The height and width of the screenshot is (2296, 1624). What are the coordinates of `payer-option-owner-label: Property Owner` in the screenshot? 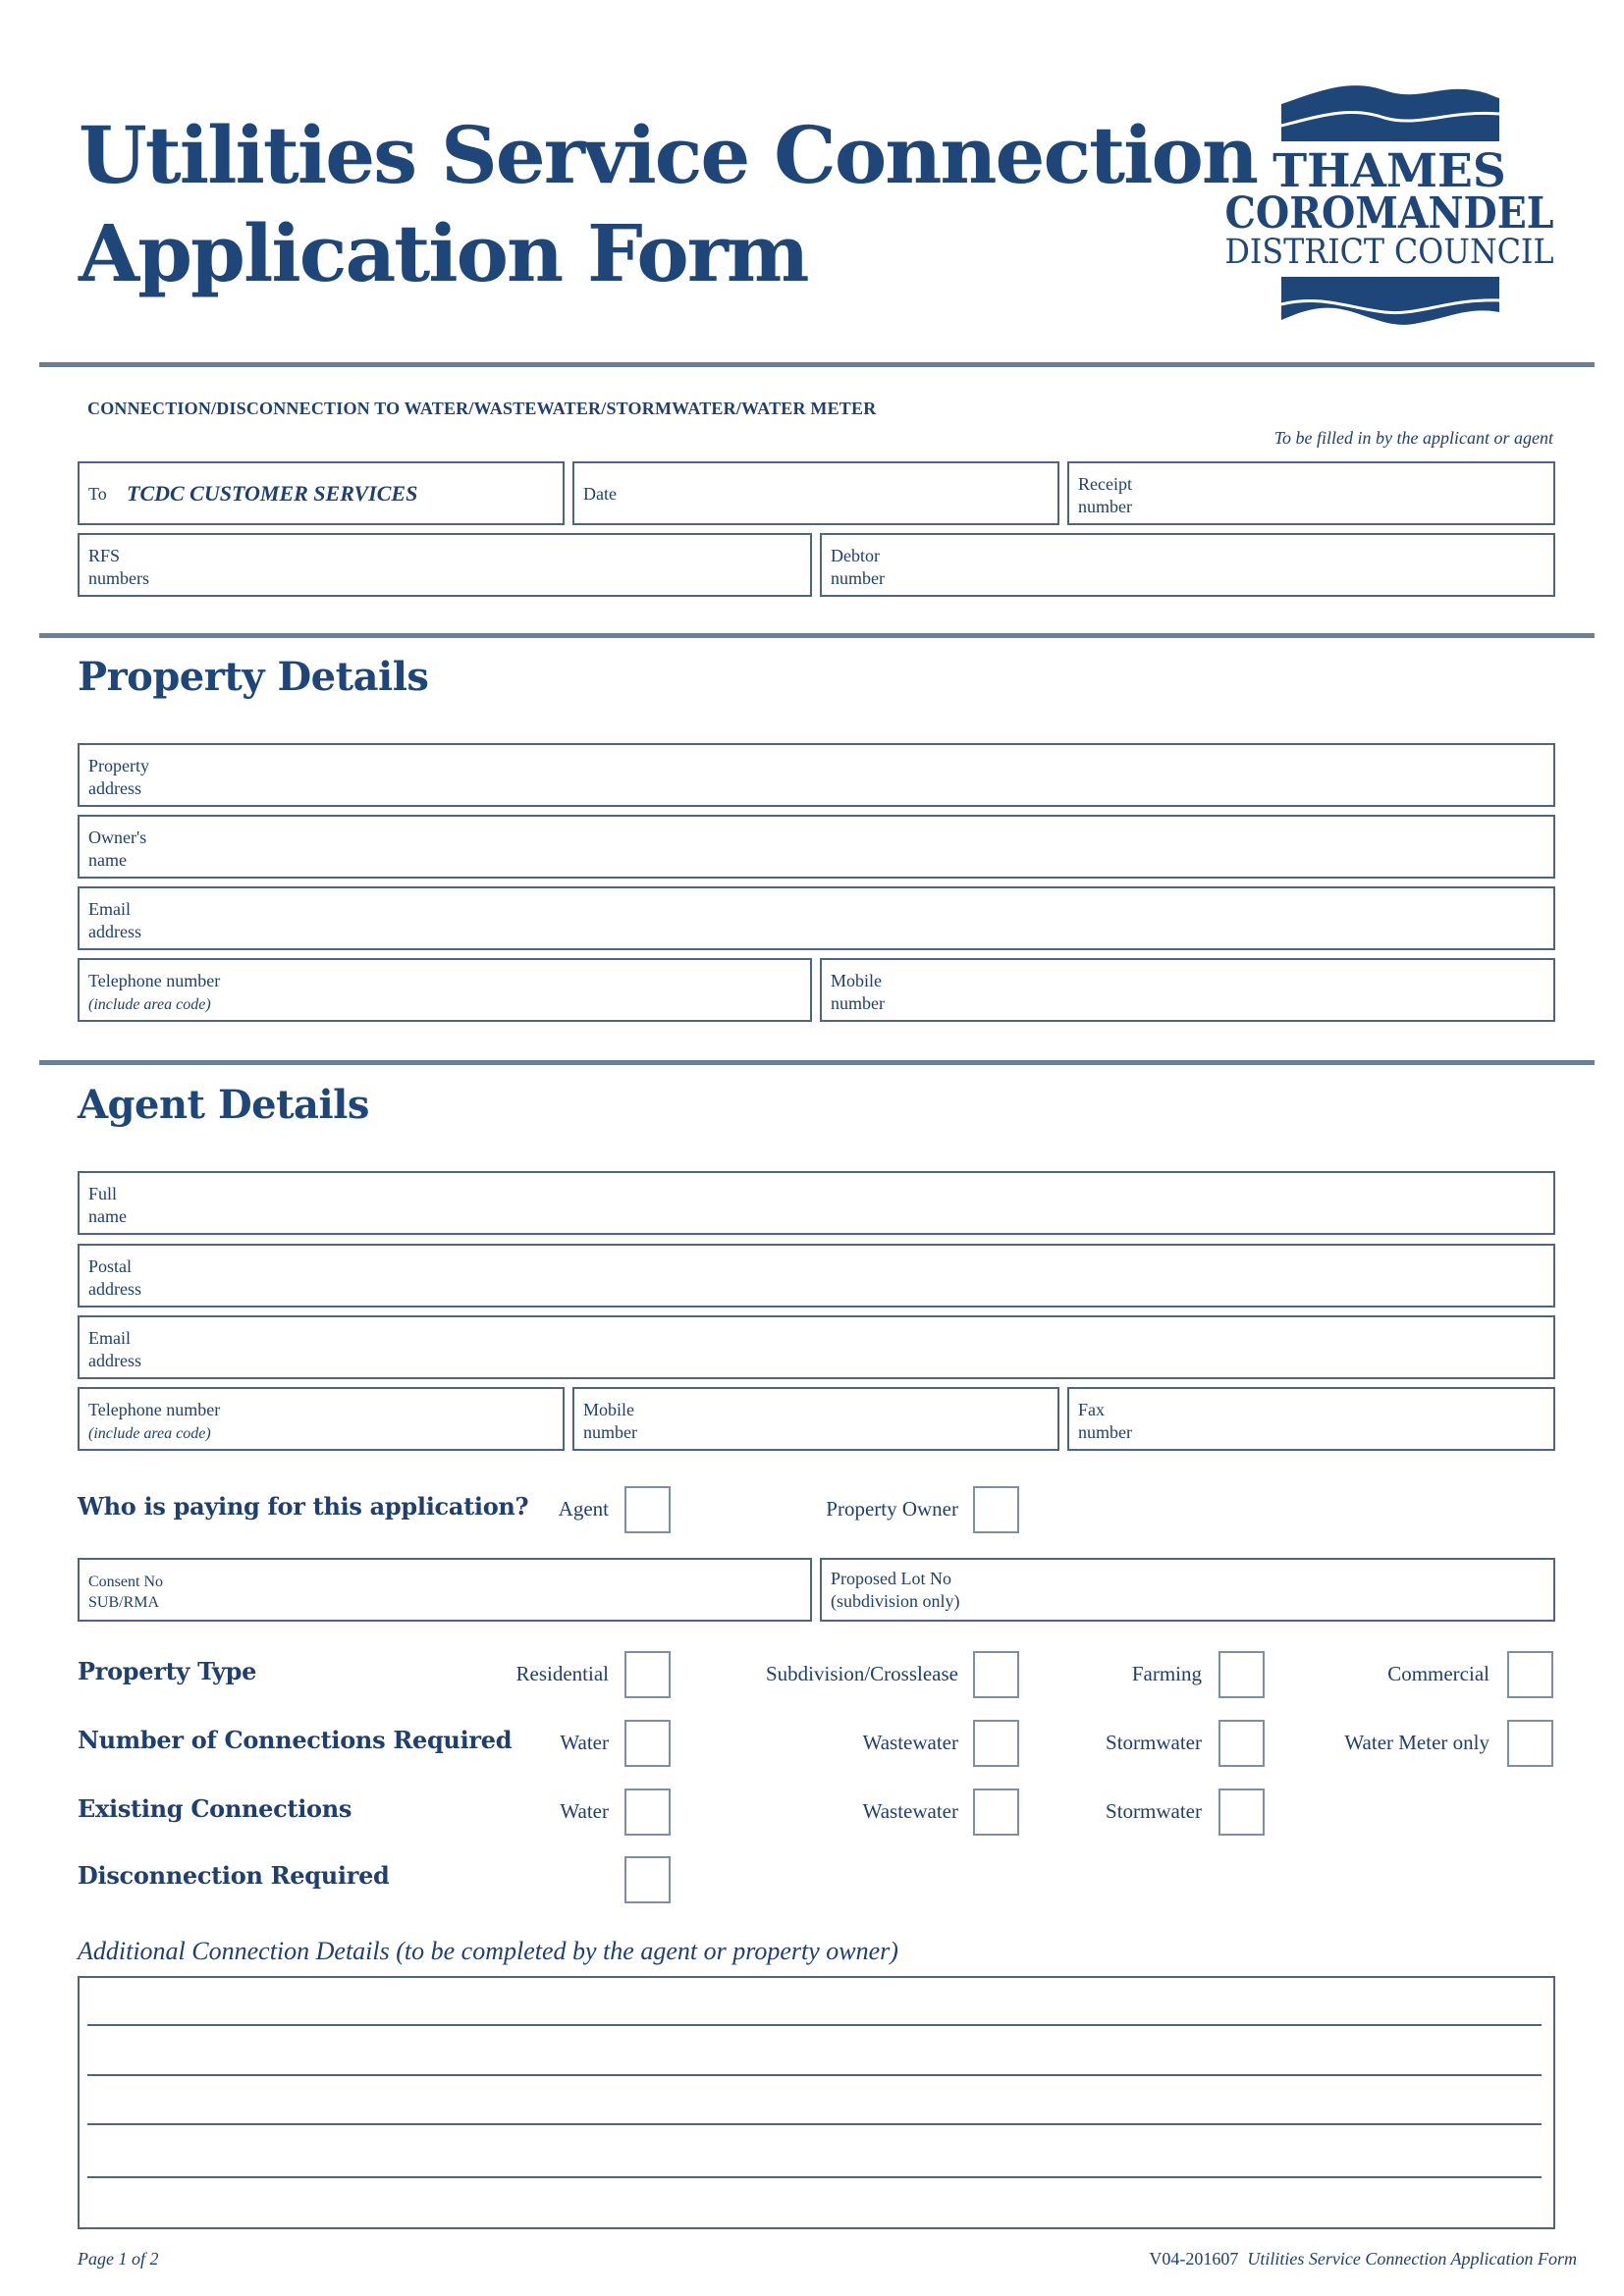 It's located at (892, 1509).